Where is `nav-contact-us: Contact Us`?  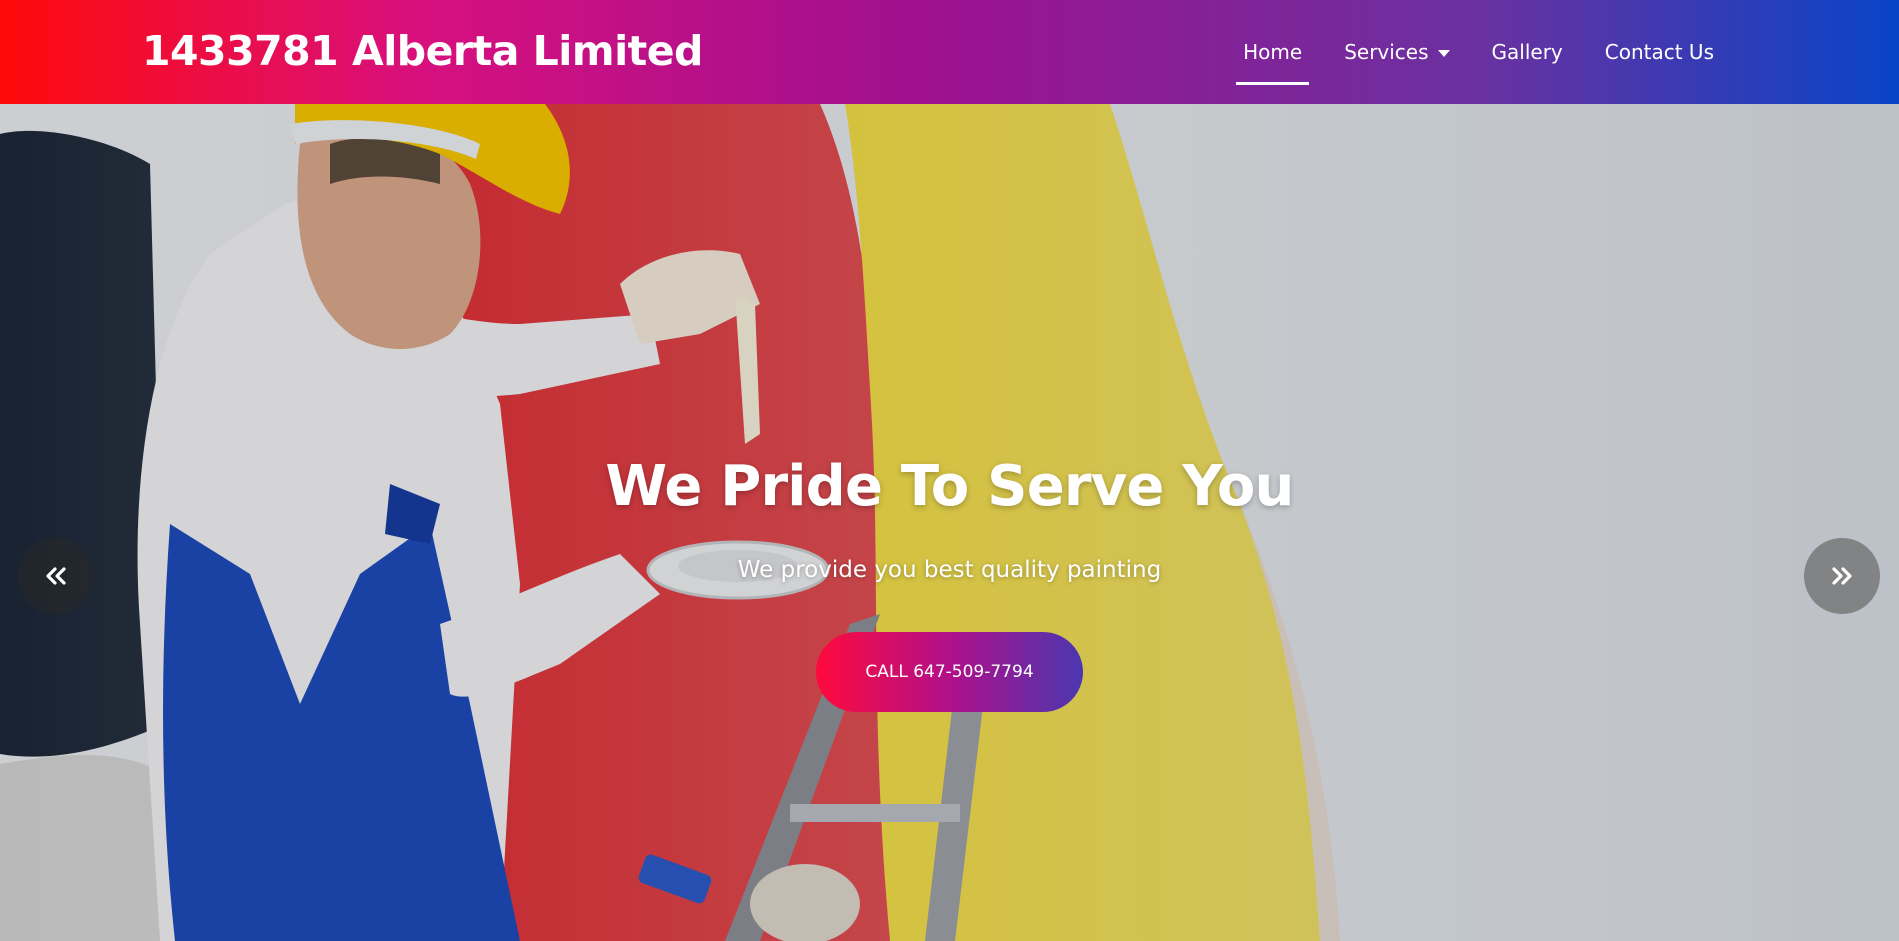 nav-contact-us: Contact Us is located at coordinates (1659, 52).